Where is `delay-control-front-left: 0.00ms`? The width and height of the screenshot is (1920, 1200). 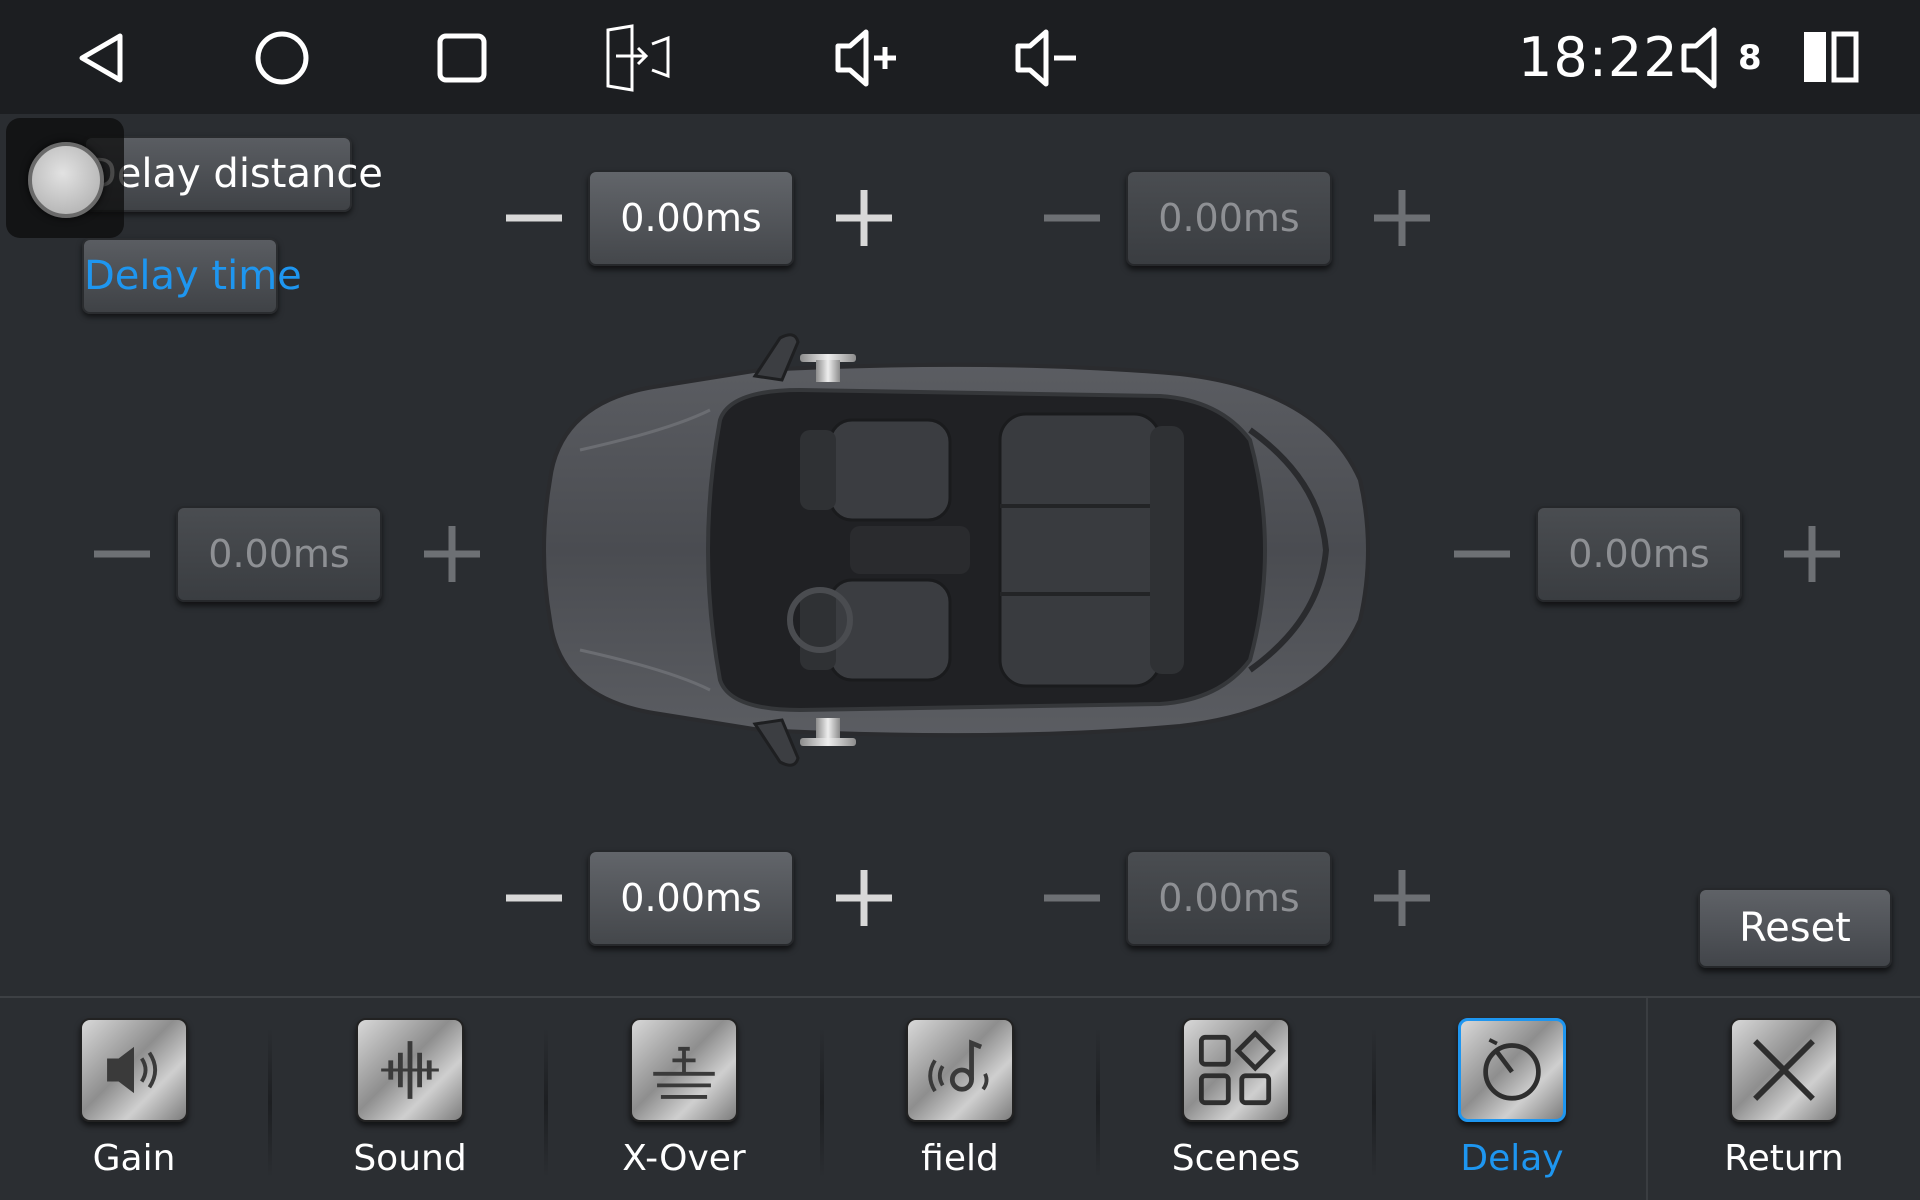 delay-control-front-left: 0.00ms is located at coordinates (708, 218).